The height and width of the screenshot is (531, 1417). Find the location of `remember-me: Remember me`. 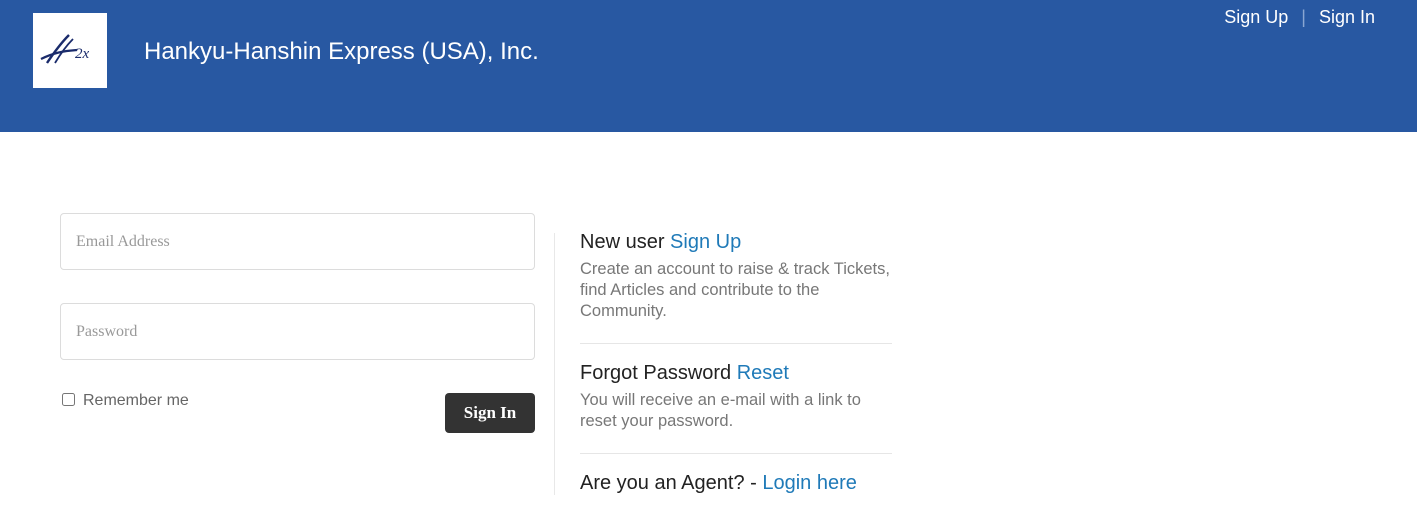

remember-me: Remember me is located at coordinates (125, 401).